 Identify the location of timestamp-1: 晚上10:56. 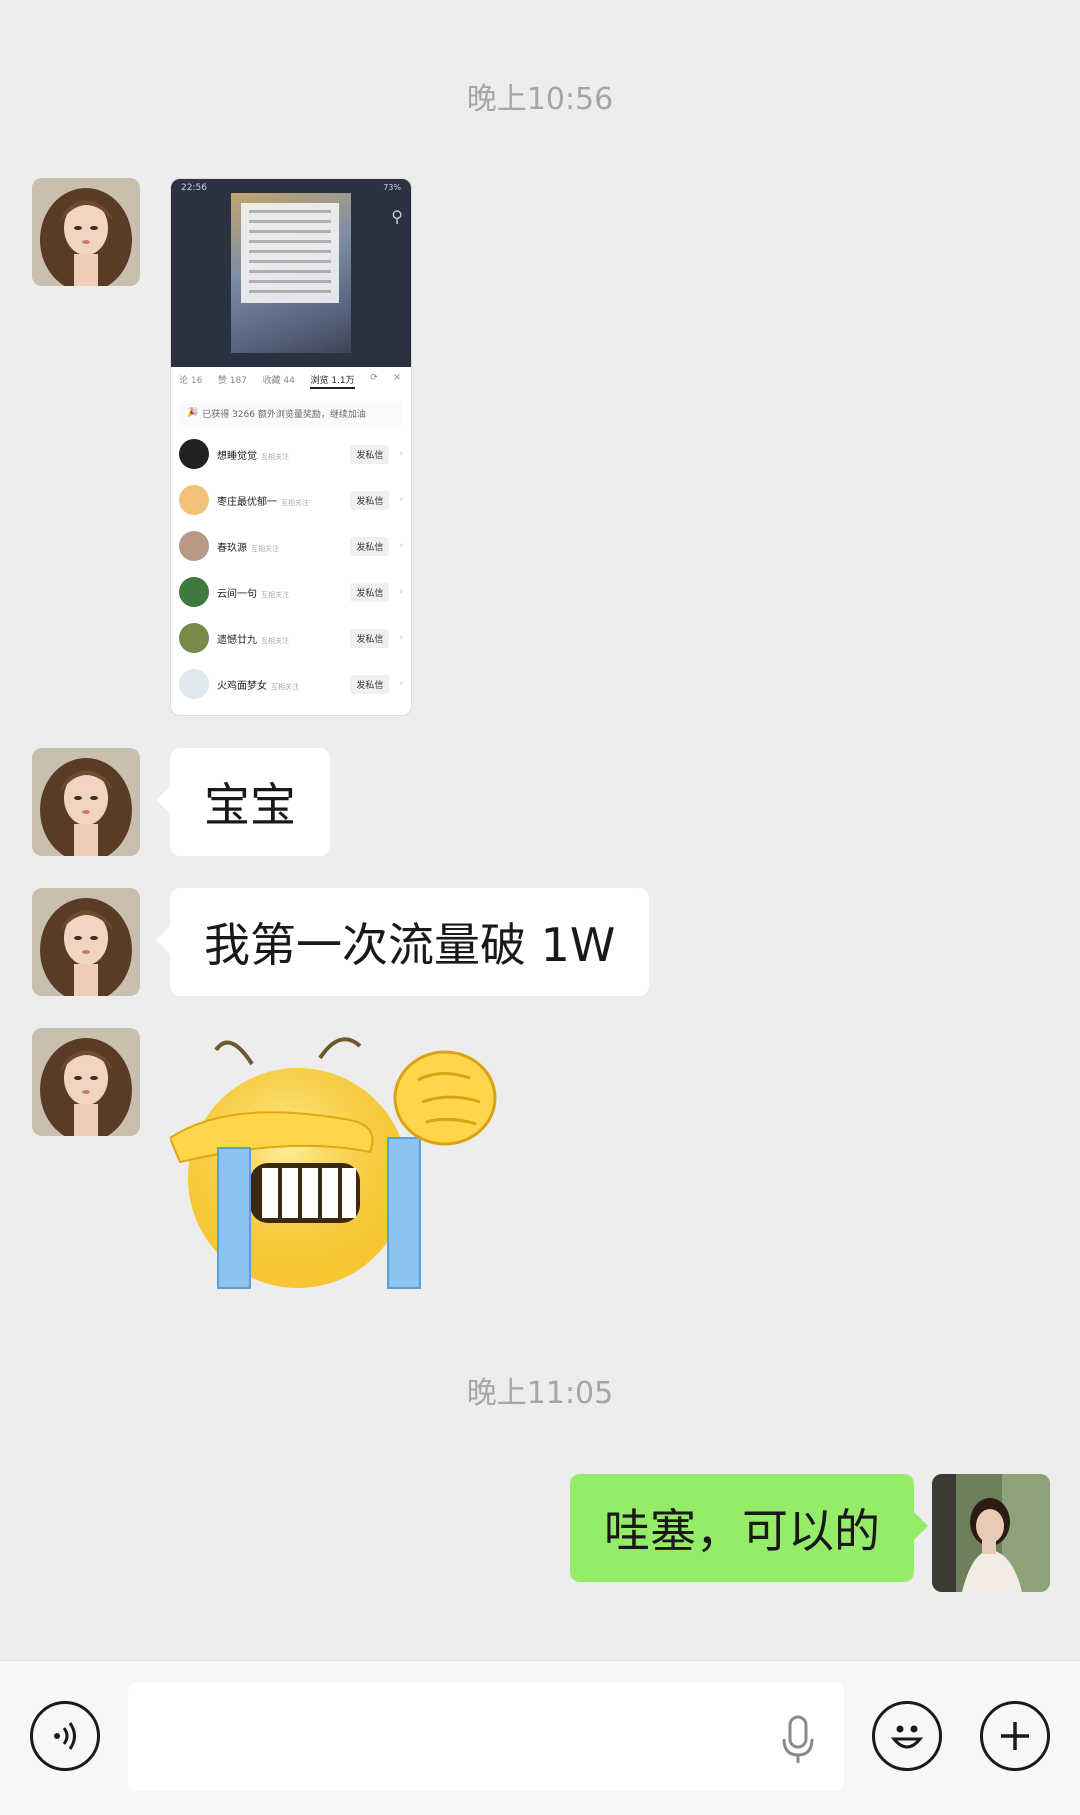
(540, 99).